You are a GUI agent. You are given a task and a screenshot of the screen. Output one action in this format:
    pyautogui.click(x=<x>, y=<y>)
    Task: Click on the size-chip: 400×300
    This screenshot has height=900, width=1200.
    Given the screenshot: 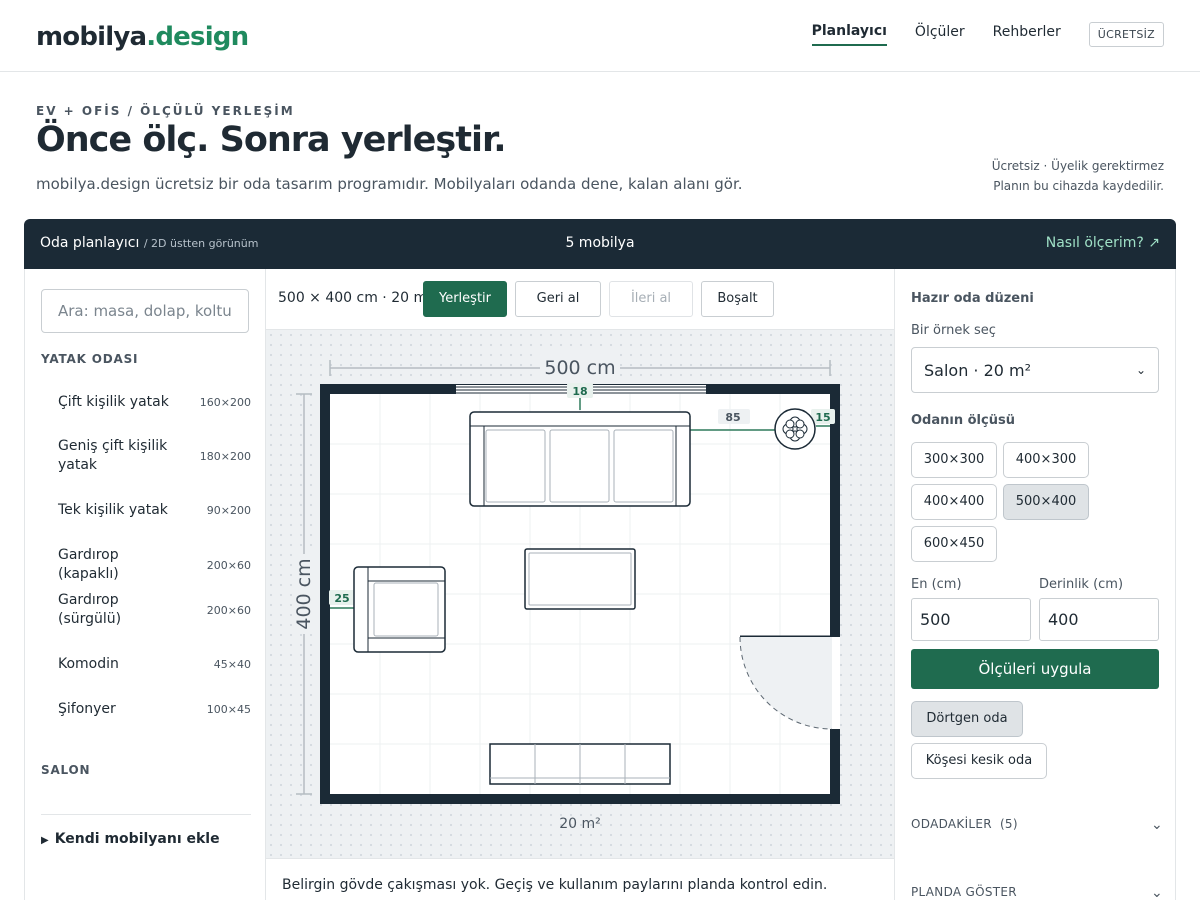 What is the action you would take?
    pyautogui.click(x=1046, y=460)
    